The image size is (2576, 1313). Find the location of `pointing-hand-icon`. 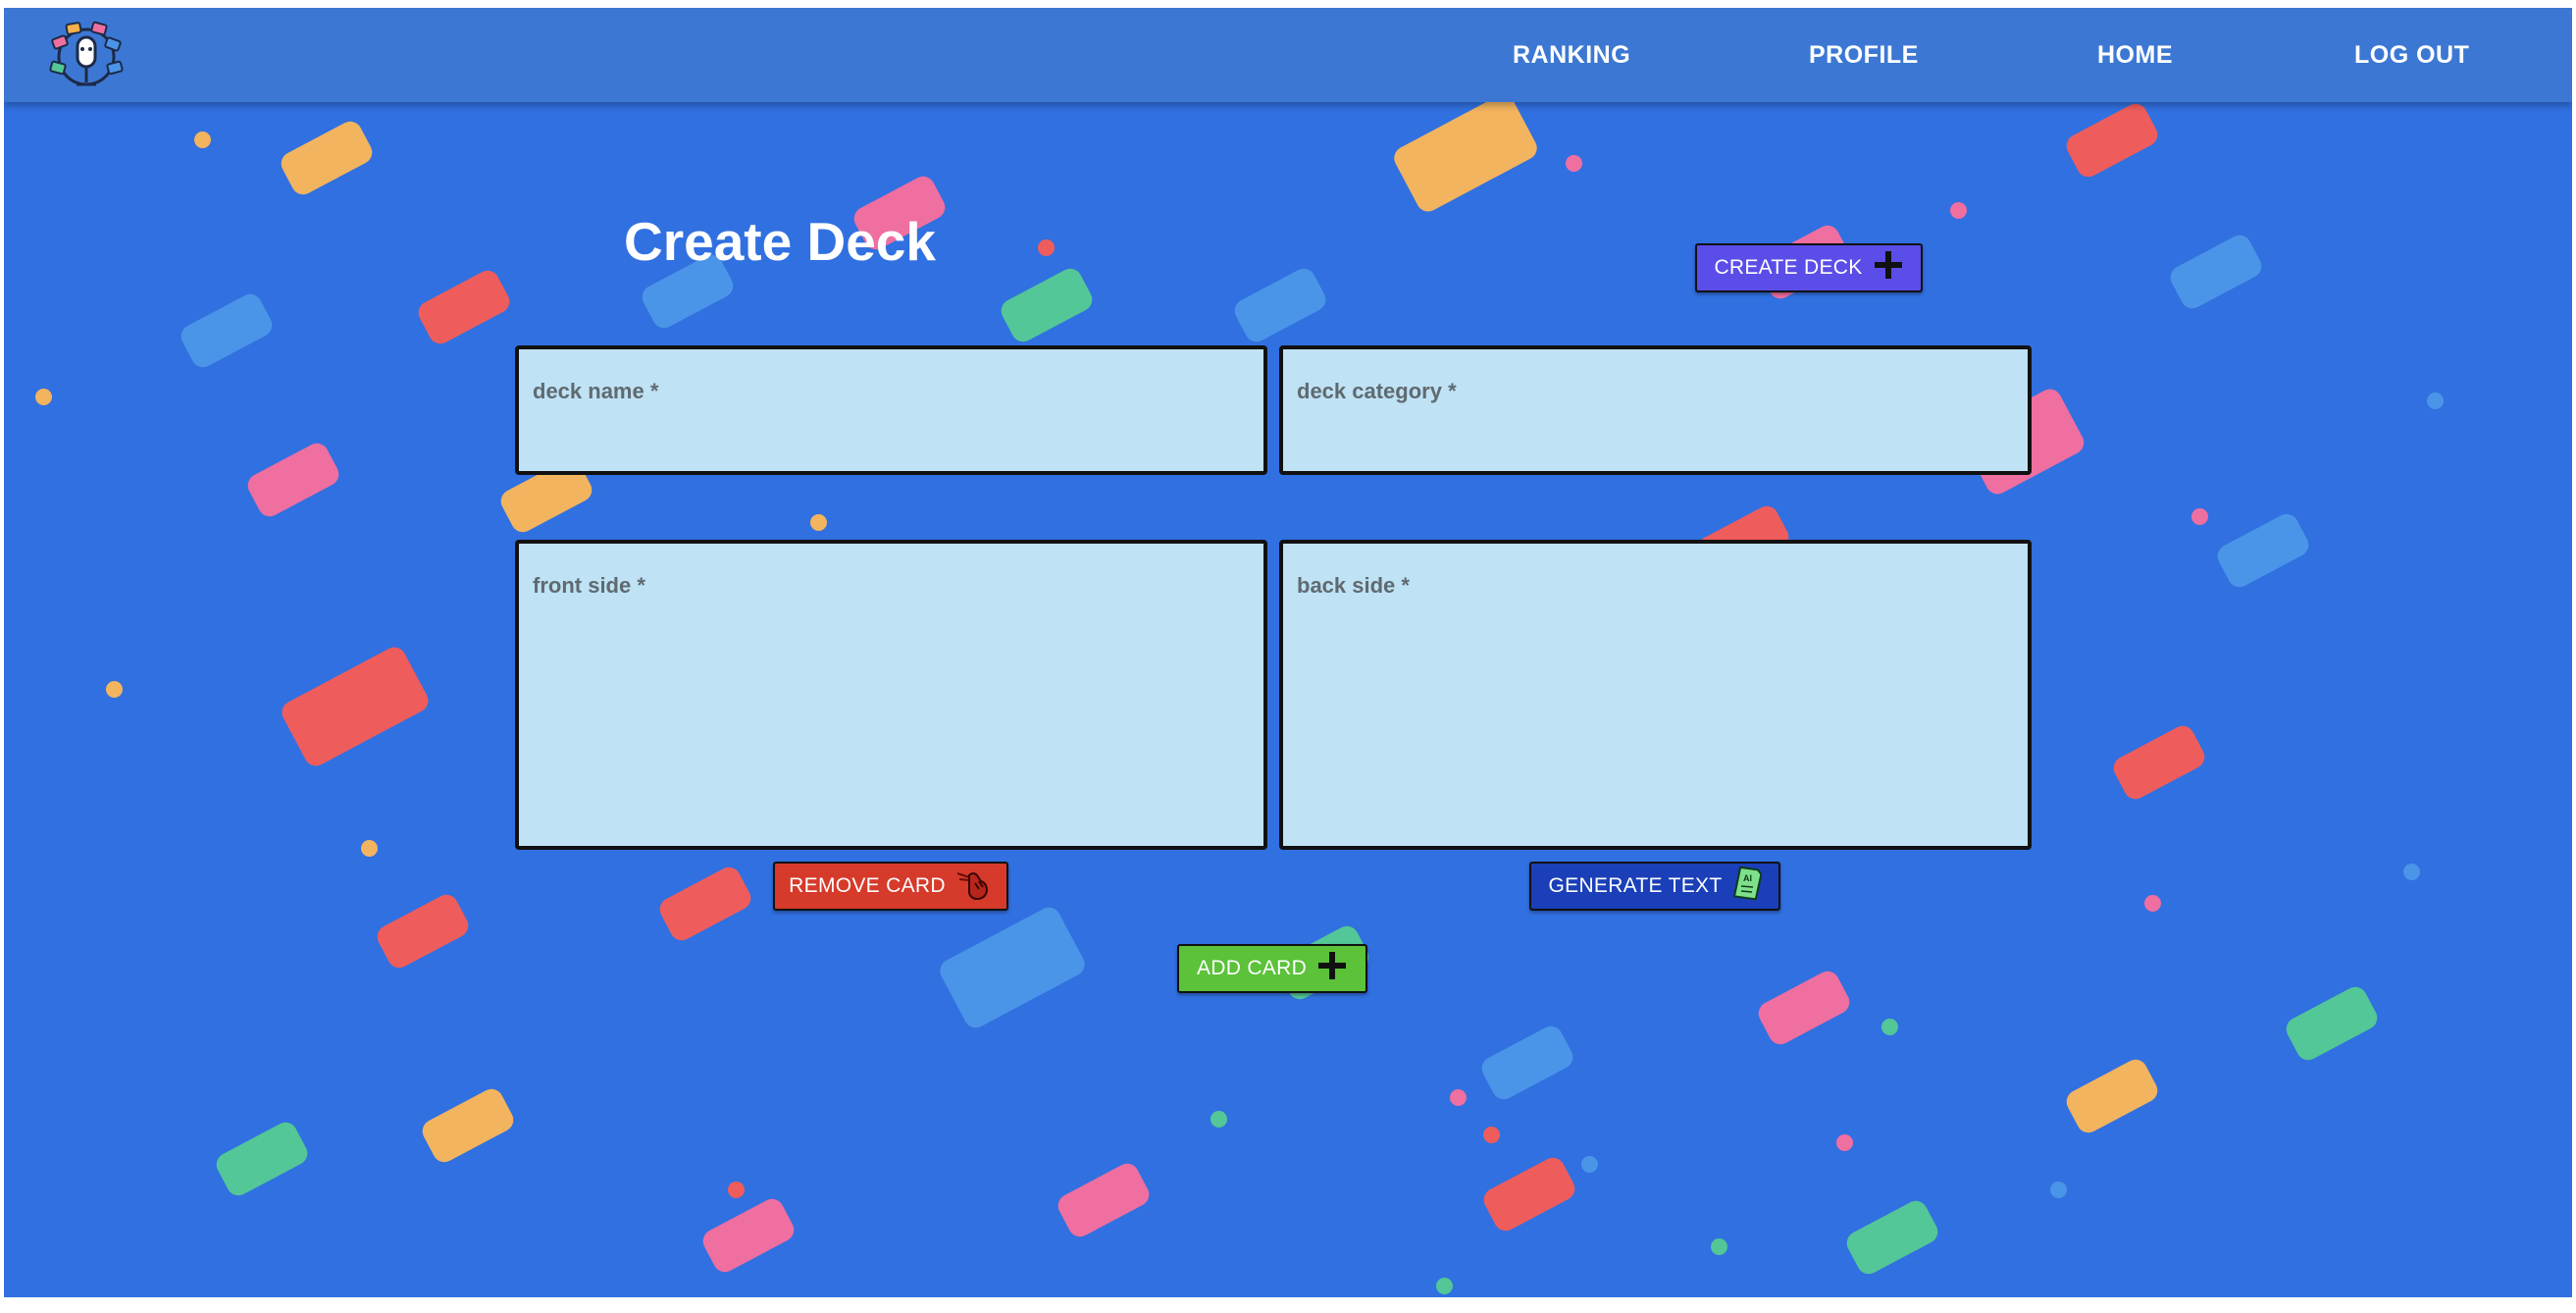

pointing-hand-icon is located at coordinates (974, 887).